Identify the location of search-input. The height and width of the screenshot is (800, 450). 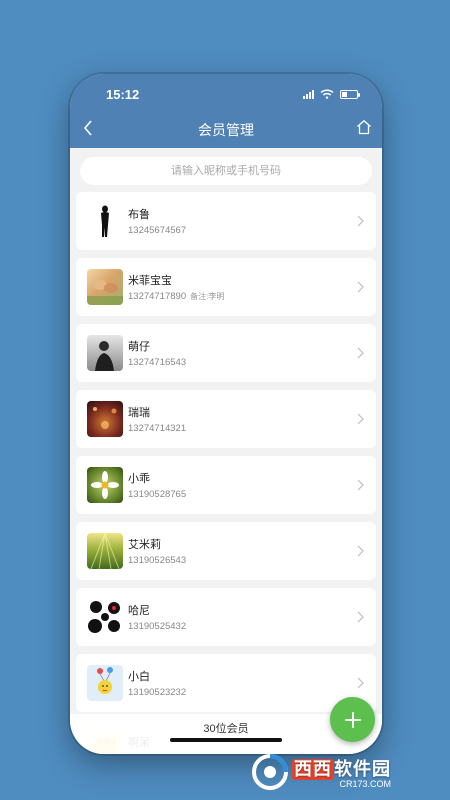
(226, 171).